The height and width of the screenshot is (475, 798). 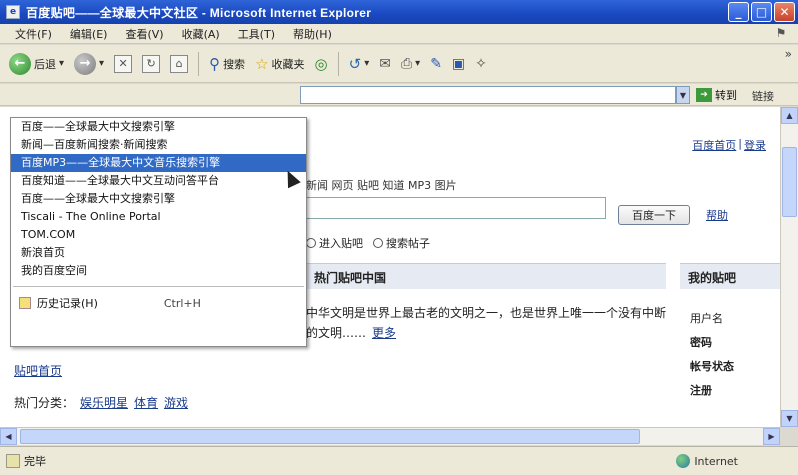 I want to click on forward-arrow-icon: →, so click(x=85, y=63).